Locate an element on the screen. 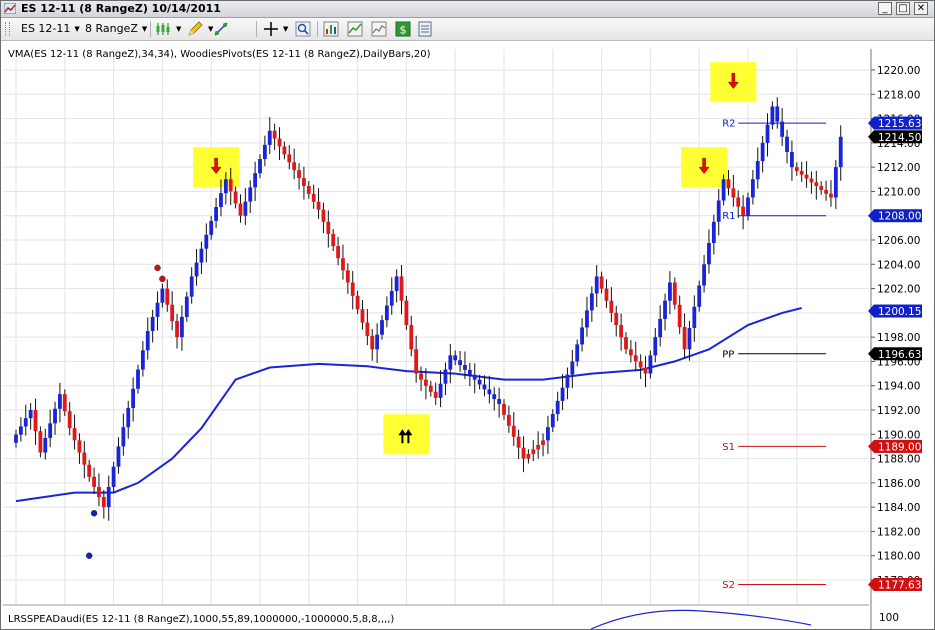 The width and height of the screenshot is (935, 630). bar-style-dropdown: ▼ is located at coordinates (176, 28).